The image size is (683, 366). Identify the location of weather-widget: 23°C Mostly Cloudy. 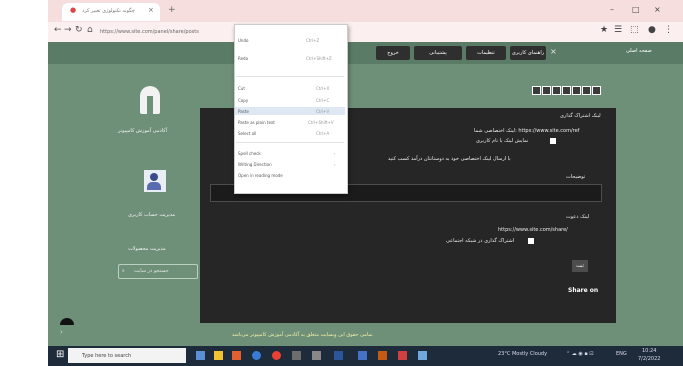
(522, 354).